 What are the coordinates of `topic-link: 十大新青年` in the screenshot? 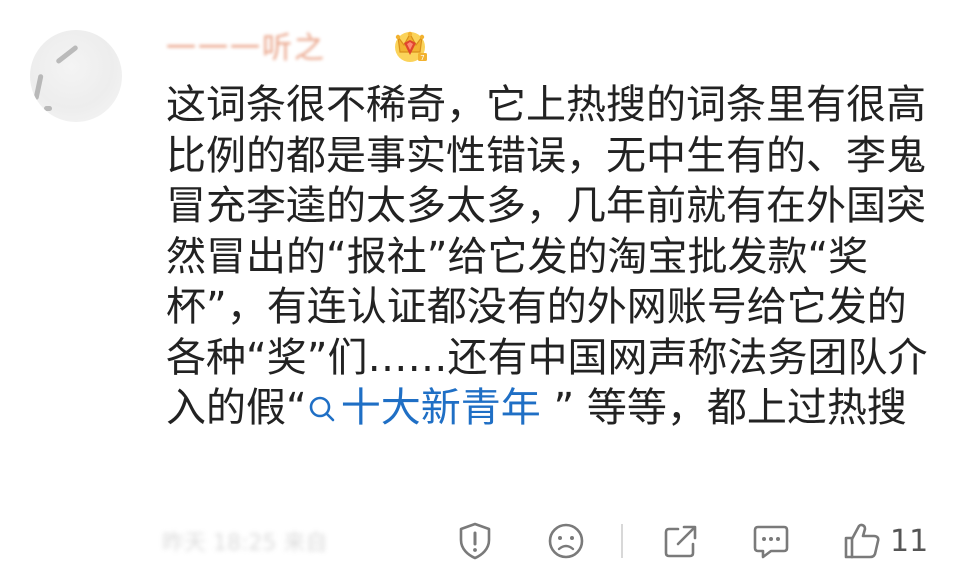 It's located at (424, 408).